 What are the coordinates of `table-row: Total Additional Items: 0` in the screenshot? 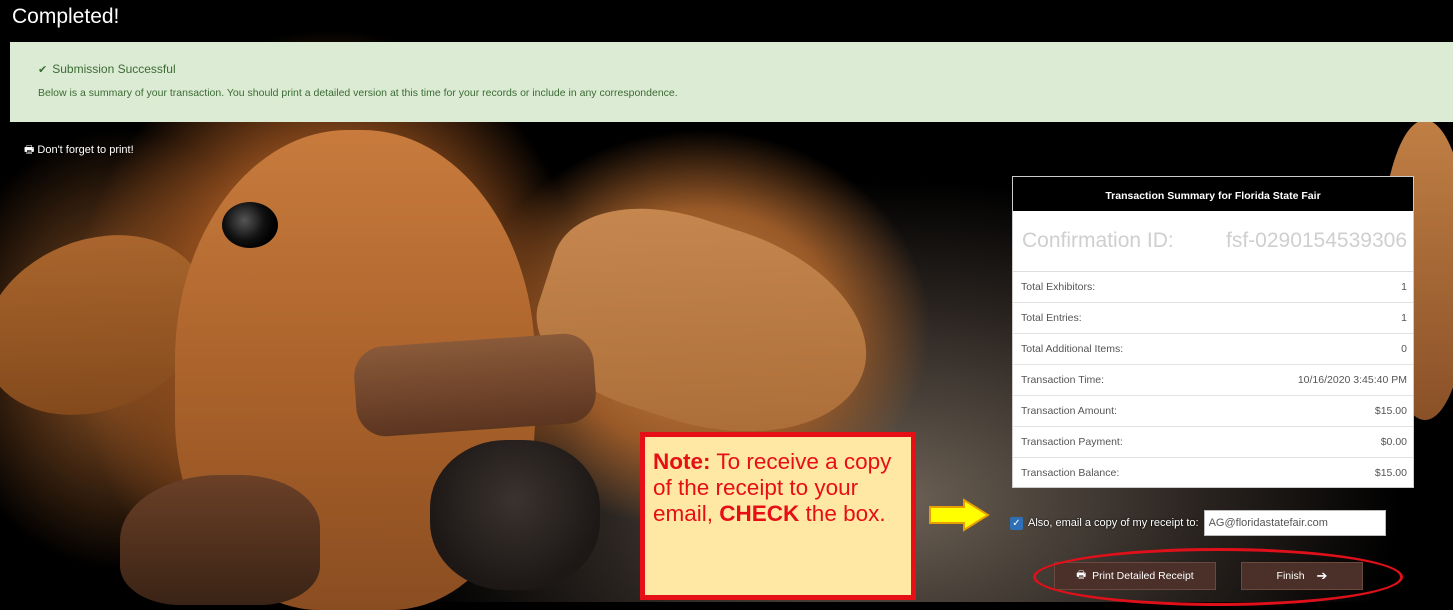 It's located at (1213, 349).